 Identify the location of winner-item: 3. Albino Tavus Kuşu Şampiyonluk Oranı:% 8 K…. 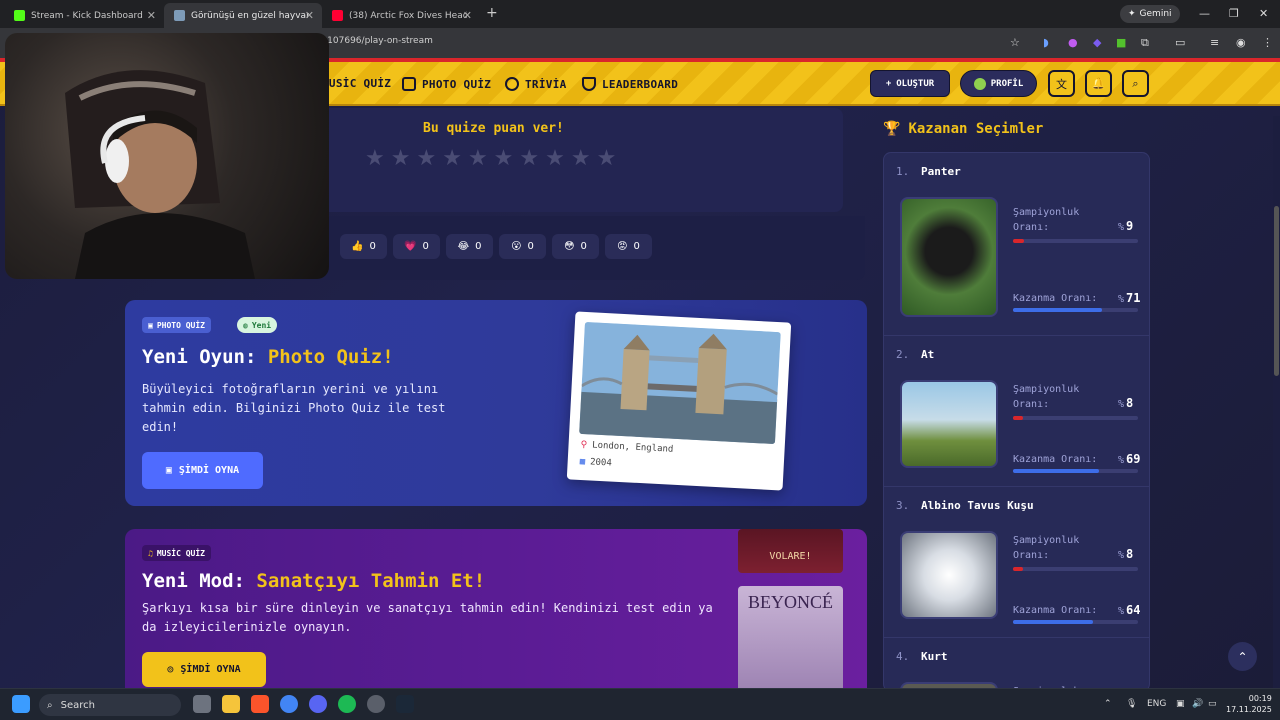
(1016, 562).